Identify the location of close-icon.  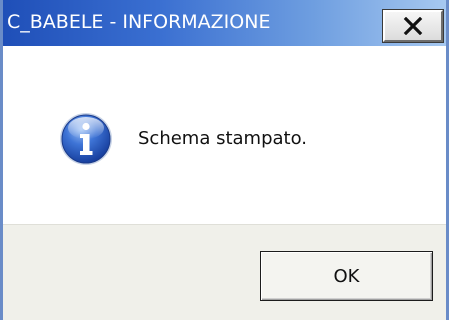
(413, 26).